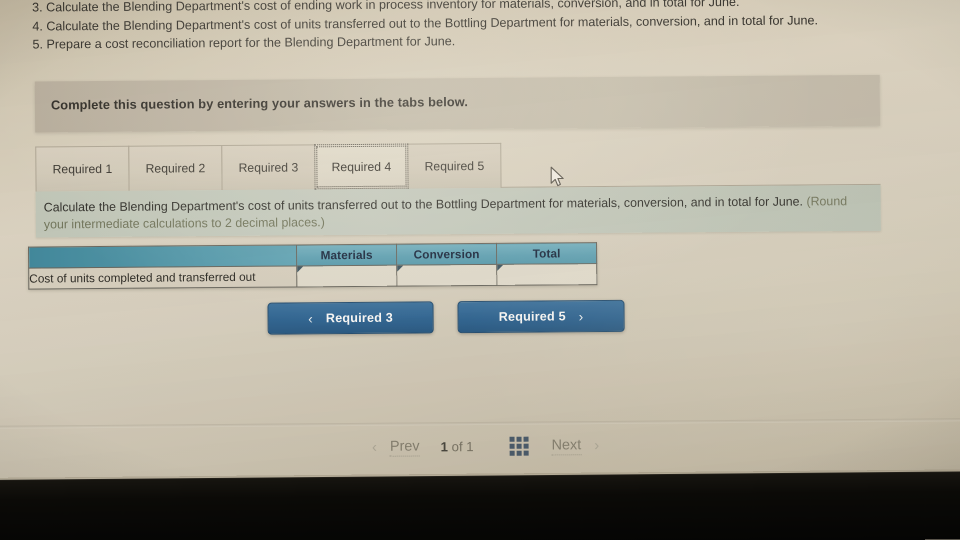 The height and width of the screenshot is (540, 960). I want to click on input-cell-total, so click(546, 274).